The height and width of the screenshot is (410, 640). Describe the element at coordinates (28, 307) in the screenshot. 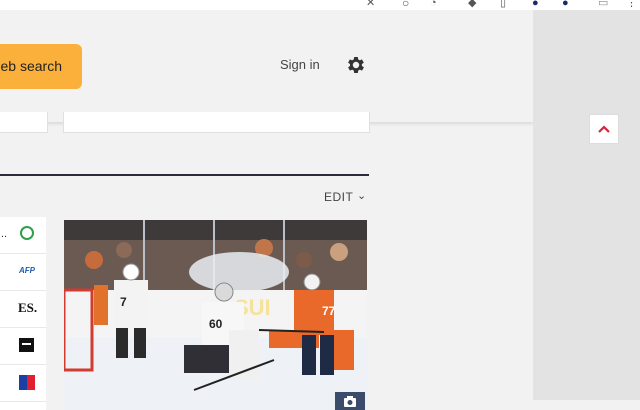

I see `source-logo-icon: ES.` at that location.